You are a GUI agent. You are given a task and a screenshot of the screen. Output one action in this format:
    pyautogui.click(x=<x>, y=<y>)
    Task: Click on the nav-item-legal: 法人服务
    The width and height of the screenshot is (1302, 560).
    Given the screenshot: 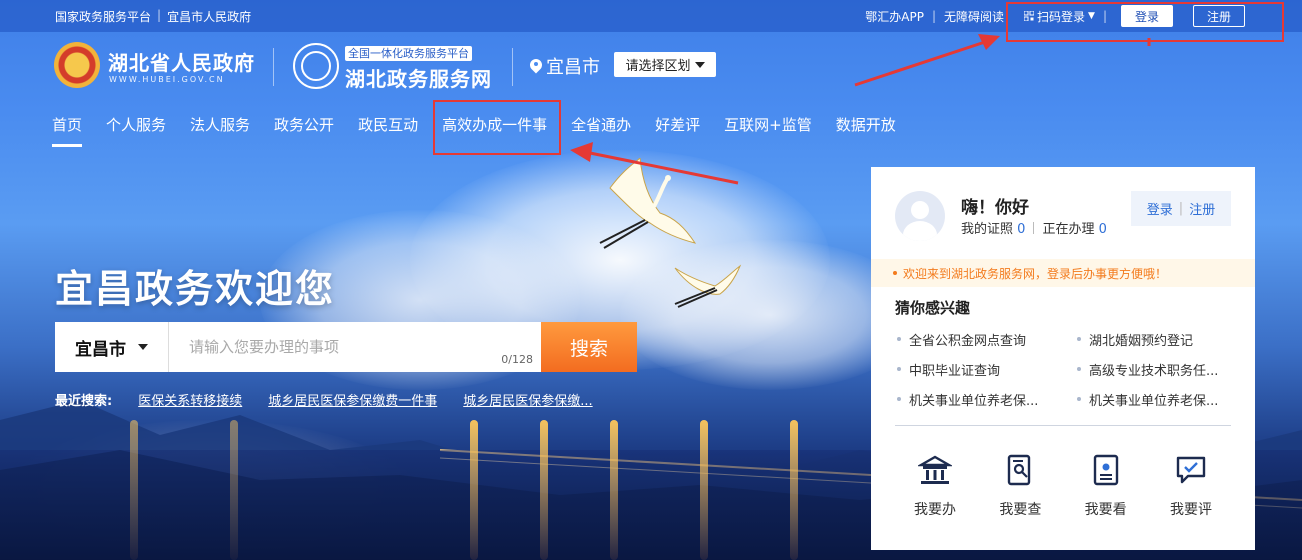 What is the action you would take?
    pyautogui.click(x=220, y=128)
    